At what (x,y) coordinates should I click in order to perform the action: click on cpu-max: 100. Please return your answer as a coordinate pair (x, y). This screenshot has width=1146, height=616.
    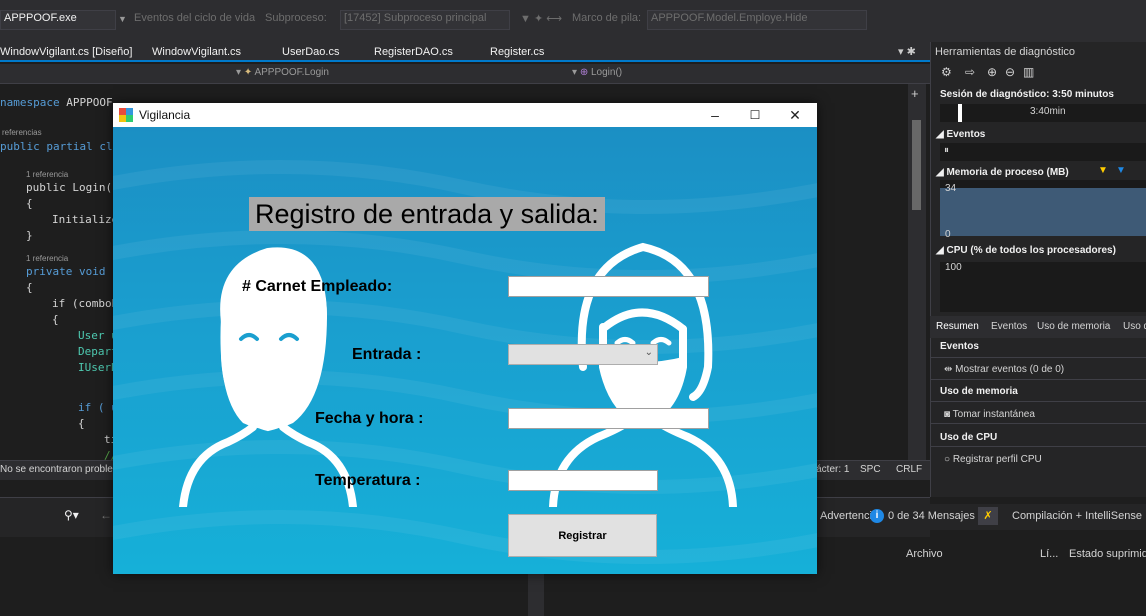
    Looking at the image, I should click on (953, 267).